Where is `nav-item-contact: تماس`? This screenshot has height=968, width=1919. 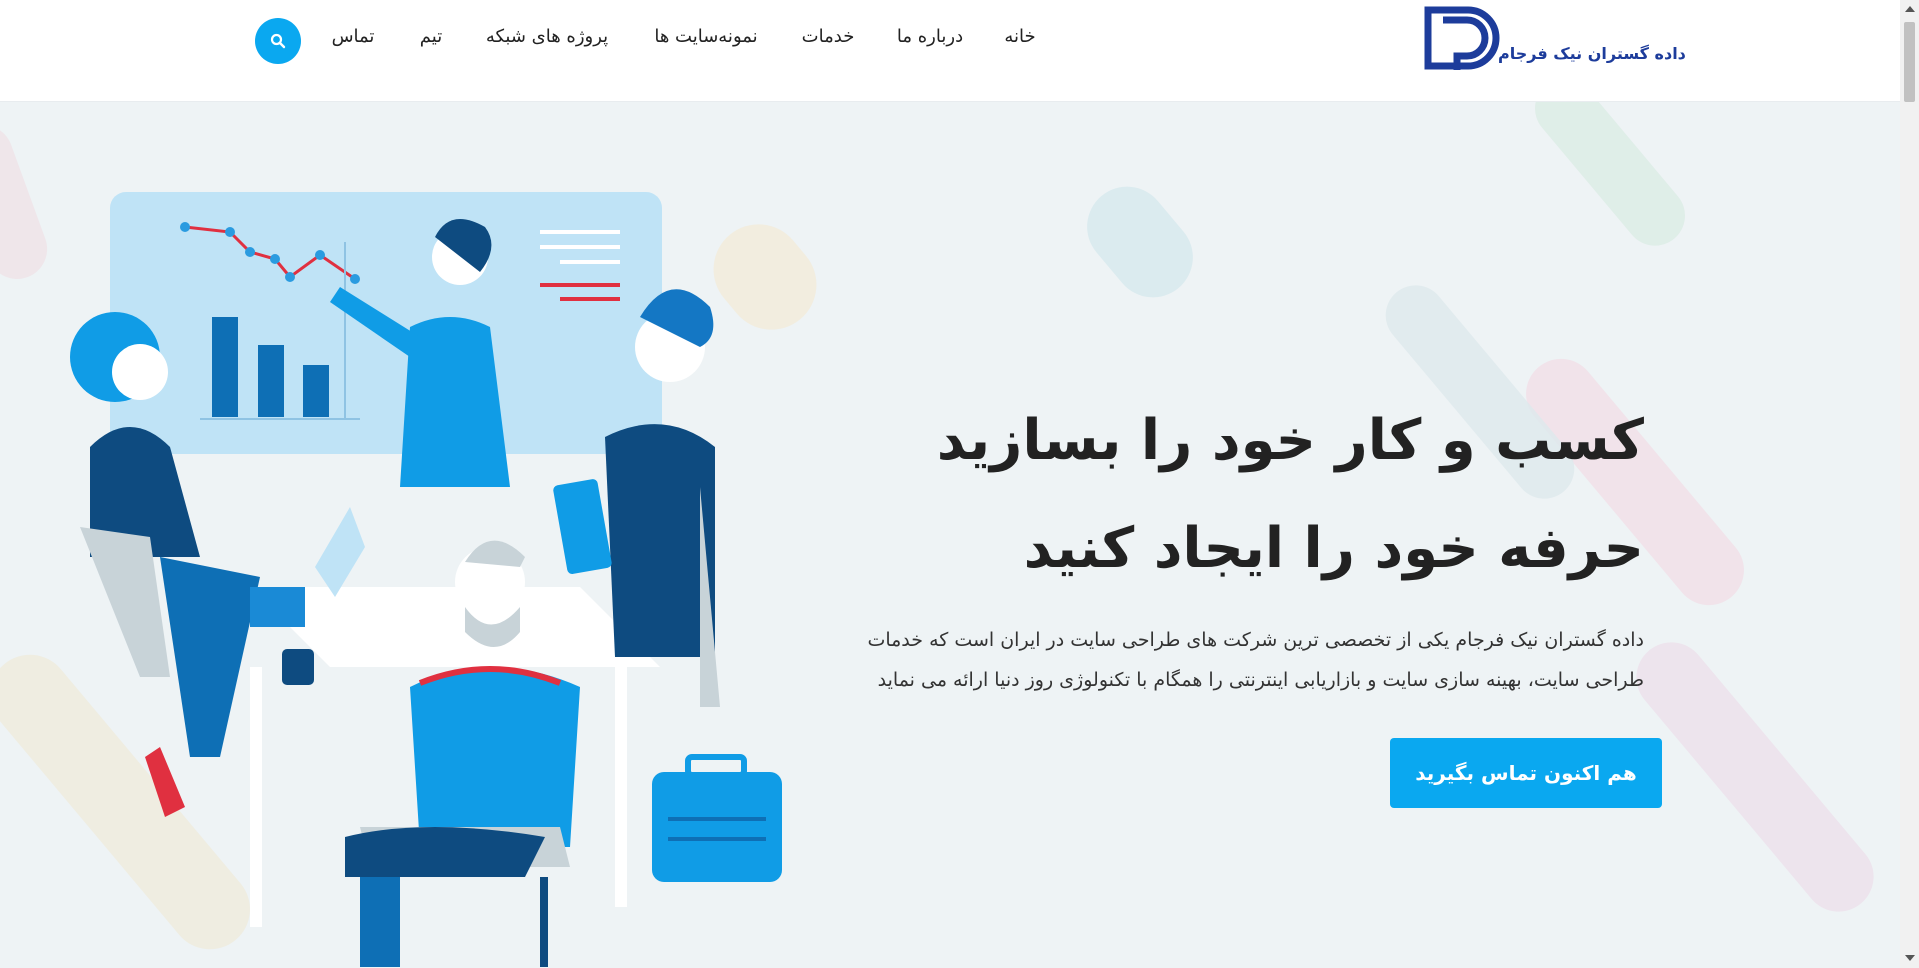 nav-item-contact: تماس is located at coordinates (353, 36).